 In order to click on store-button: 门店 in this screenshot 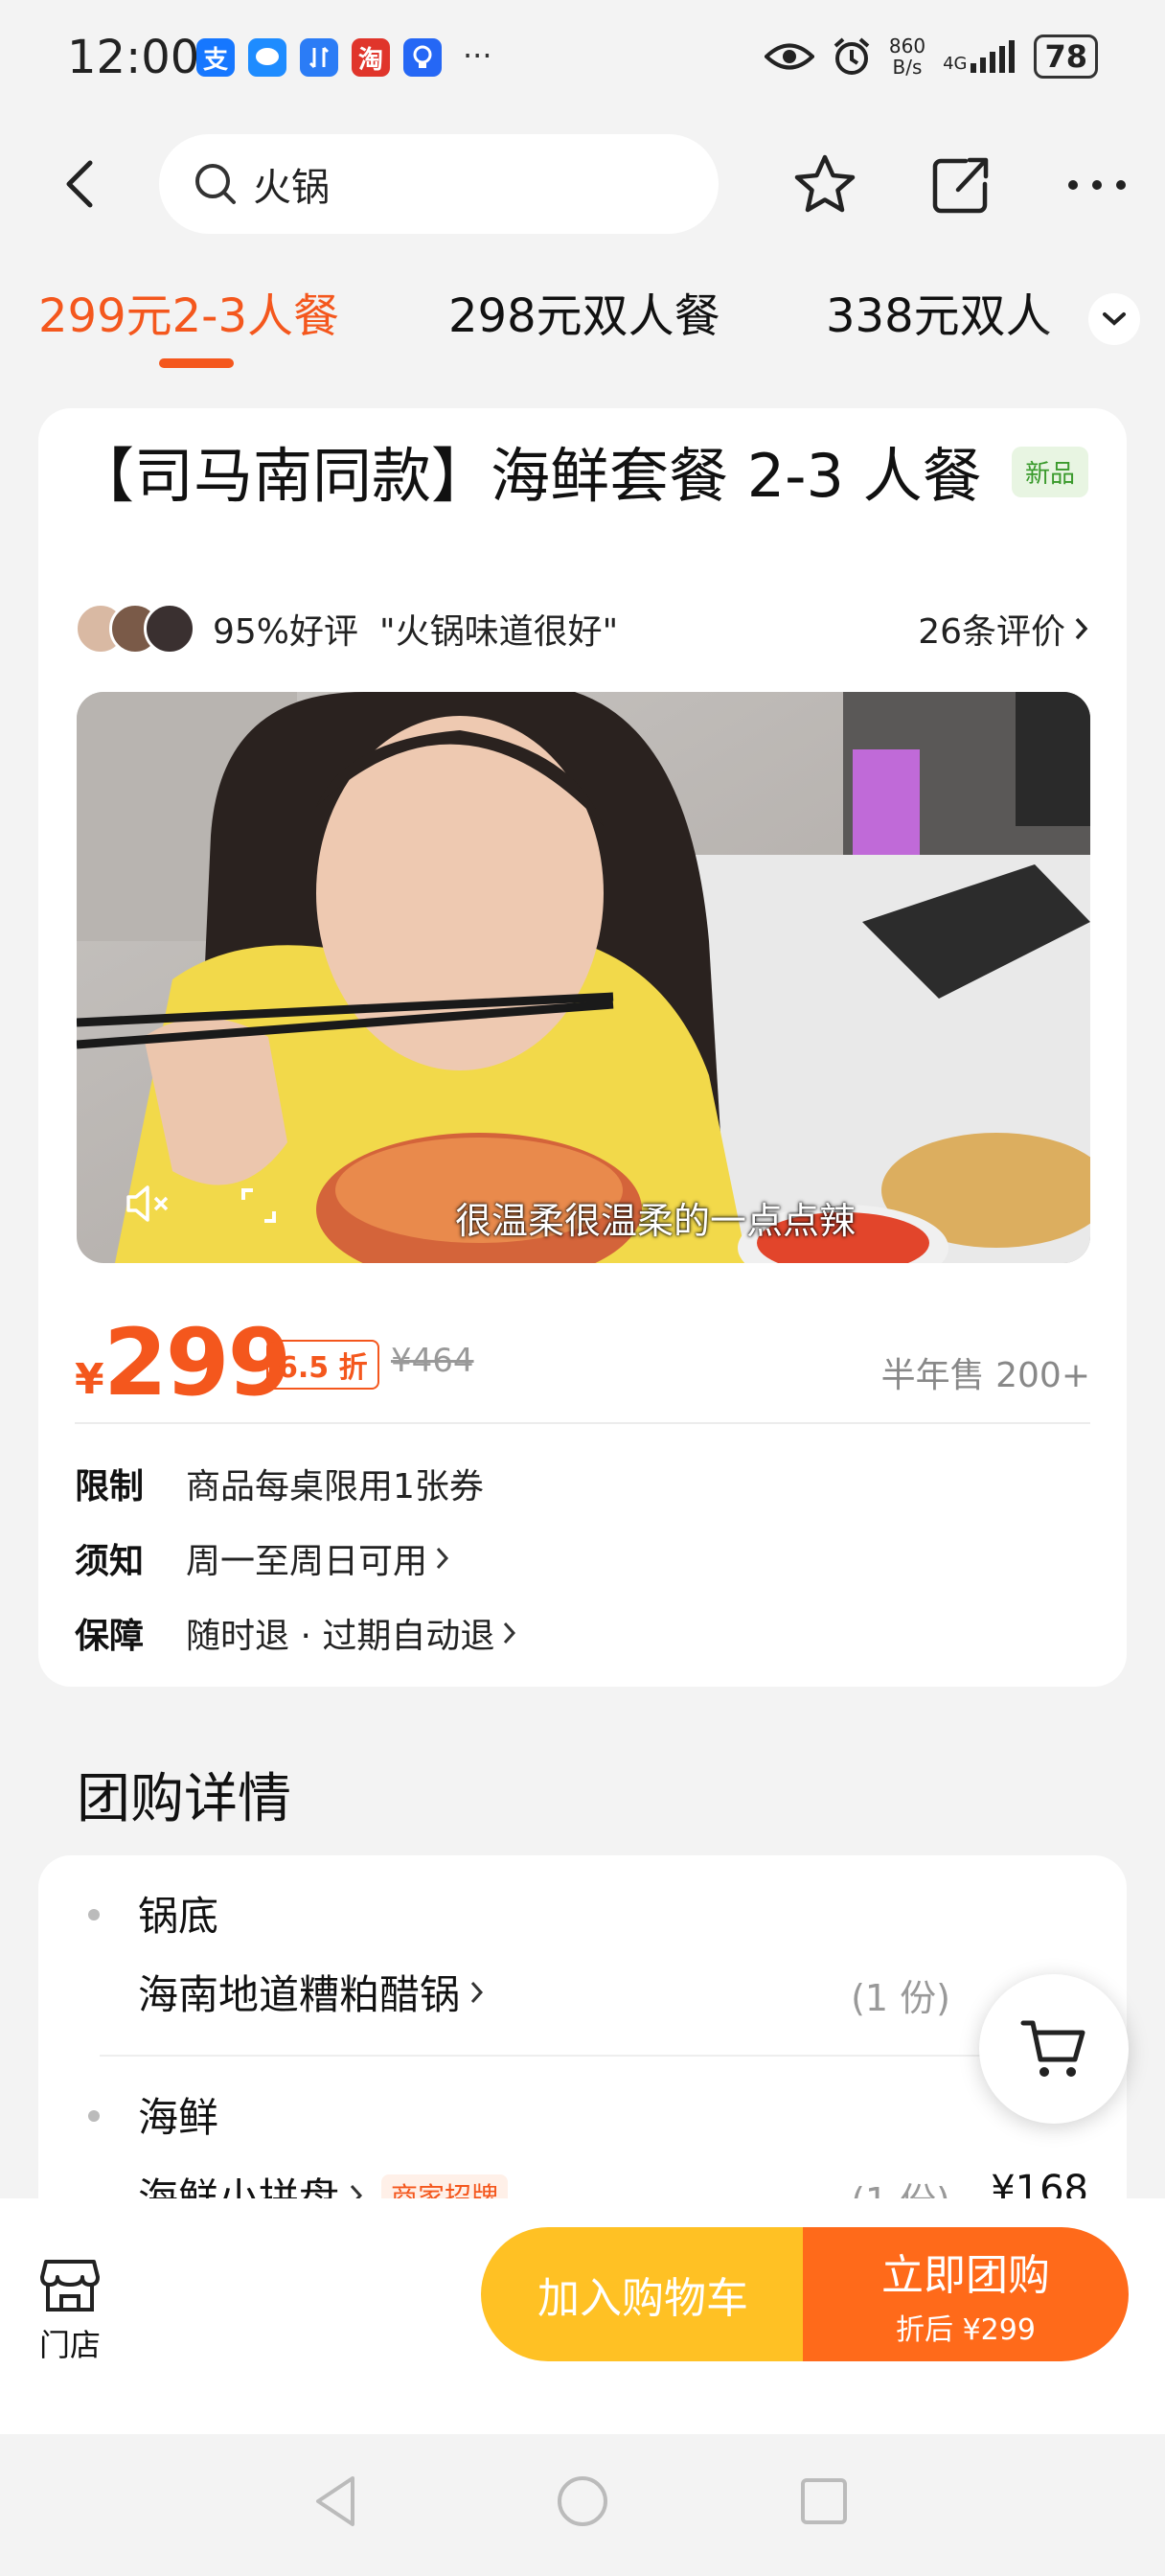, I will do `click(69, 2311)`.